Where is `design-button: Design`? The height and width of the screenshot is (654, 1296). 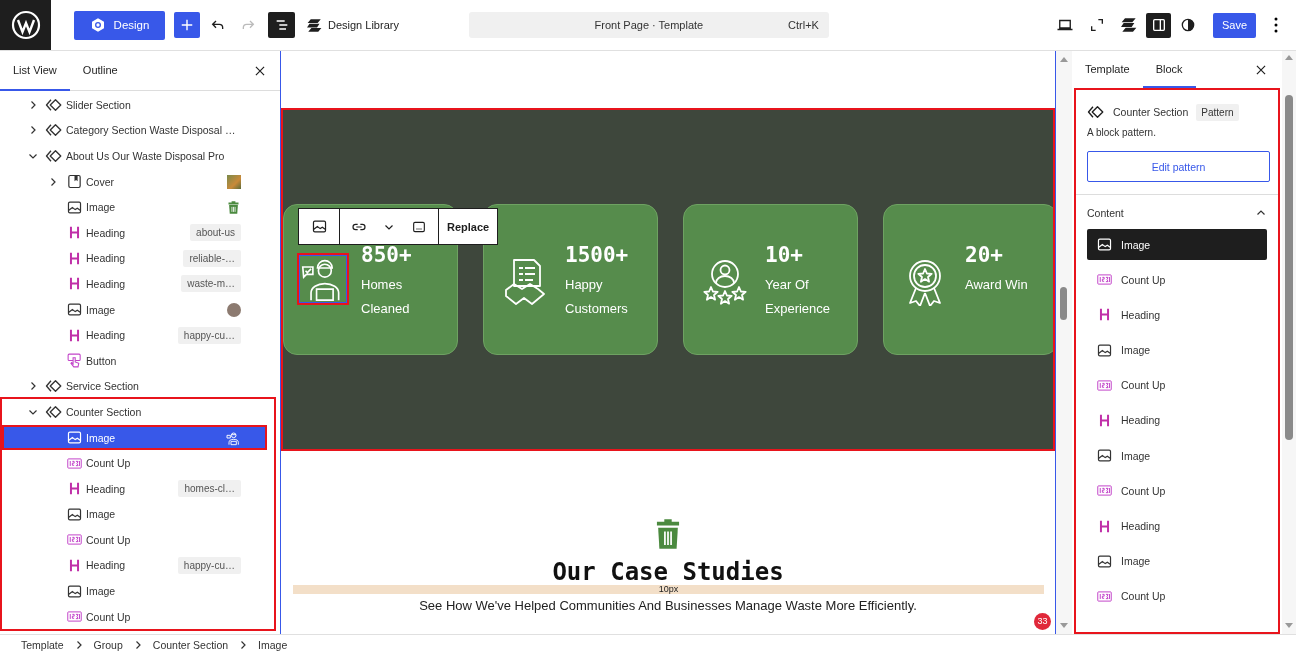 design-button: Design is located at coordinates (119, 25).